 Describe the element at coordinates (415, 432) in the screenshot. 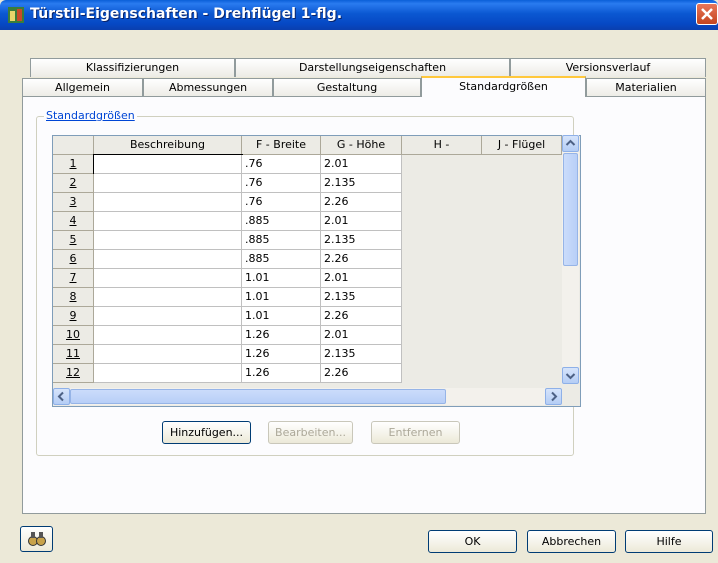

I see `remove-button: Entfernen` at that location.